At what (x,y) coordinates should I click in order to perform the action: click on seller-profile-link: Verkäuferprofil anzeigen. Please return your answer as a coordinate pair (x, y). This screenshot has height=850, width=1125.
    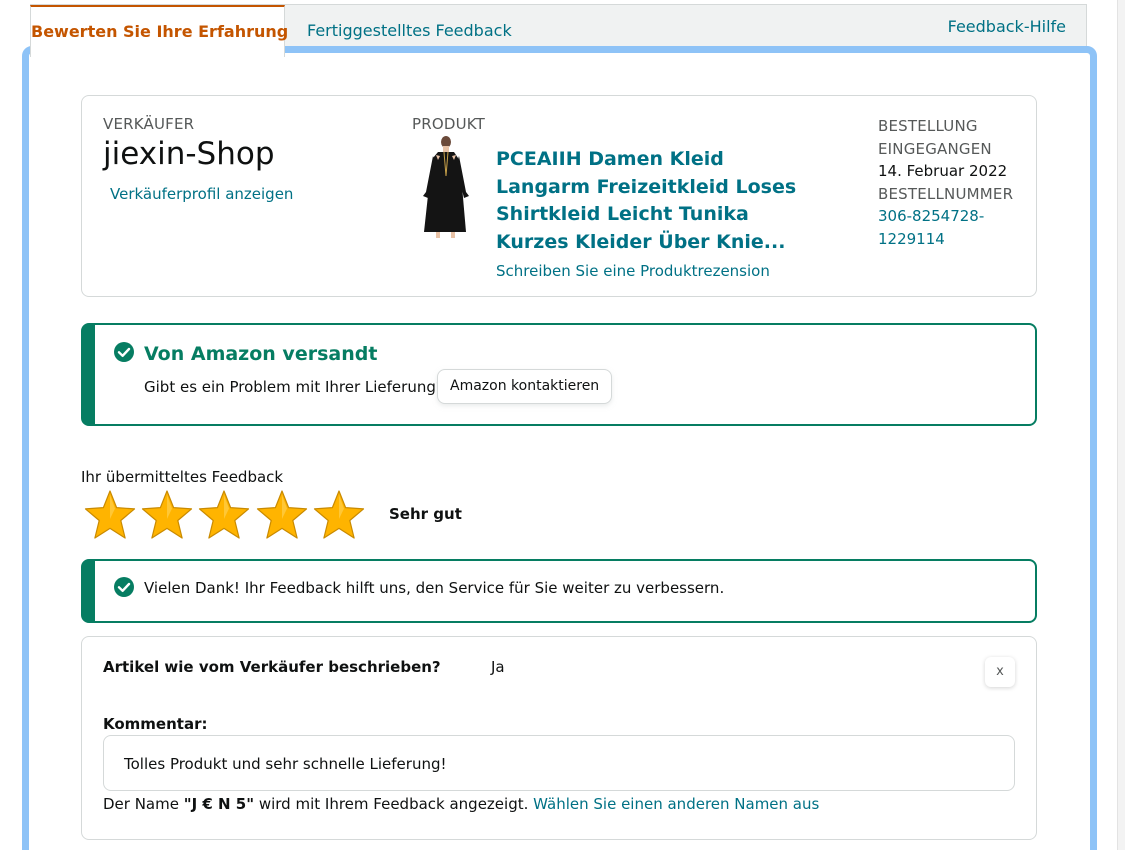
    Looking at the image, I should click on (201, 194).